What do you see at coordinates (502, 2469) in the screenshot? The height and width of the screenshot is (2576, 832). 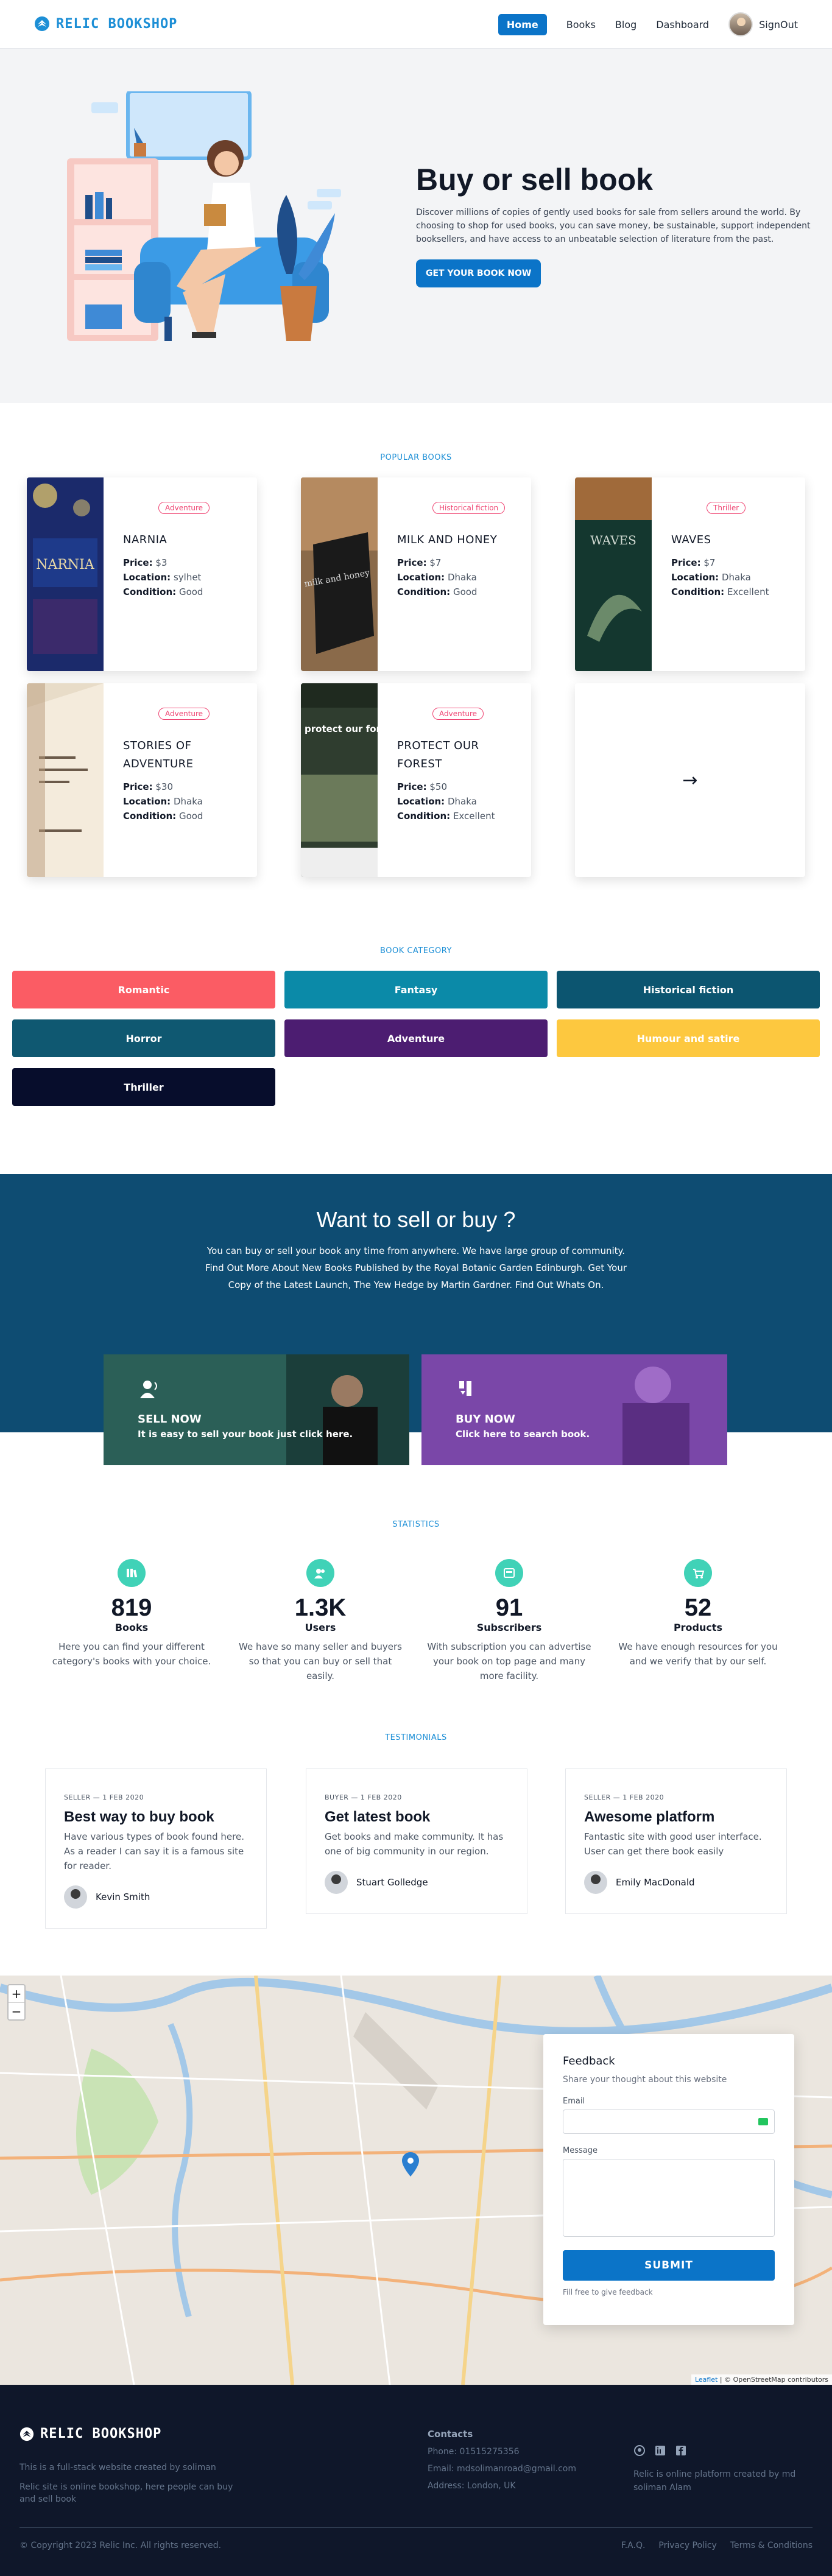 I see `contact-email: Email: mdsolimanroad@gmail.com` at bounding box center [502, 2469].